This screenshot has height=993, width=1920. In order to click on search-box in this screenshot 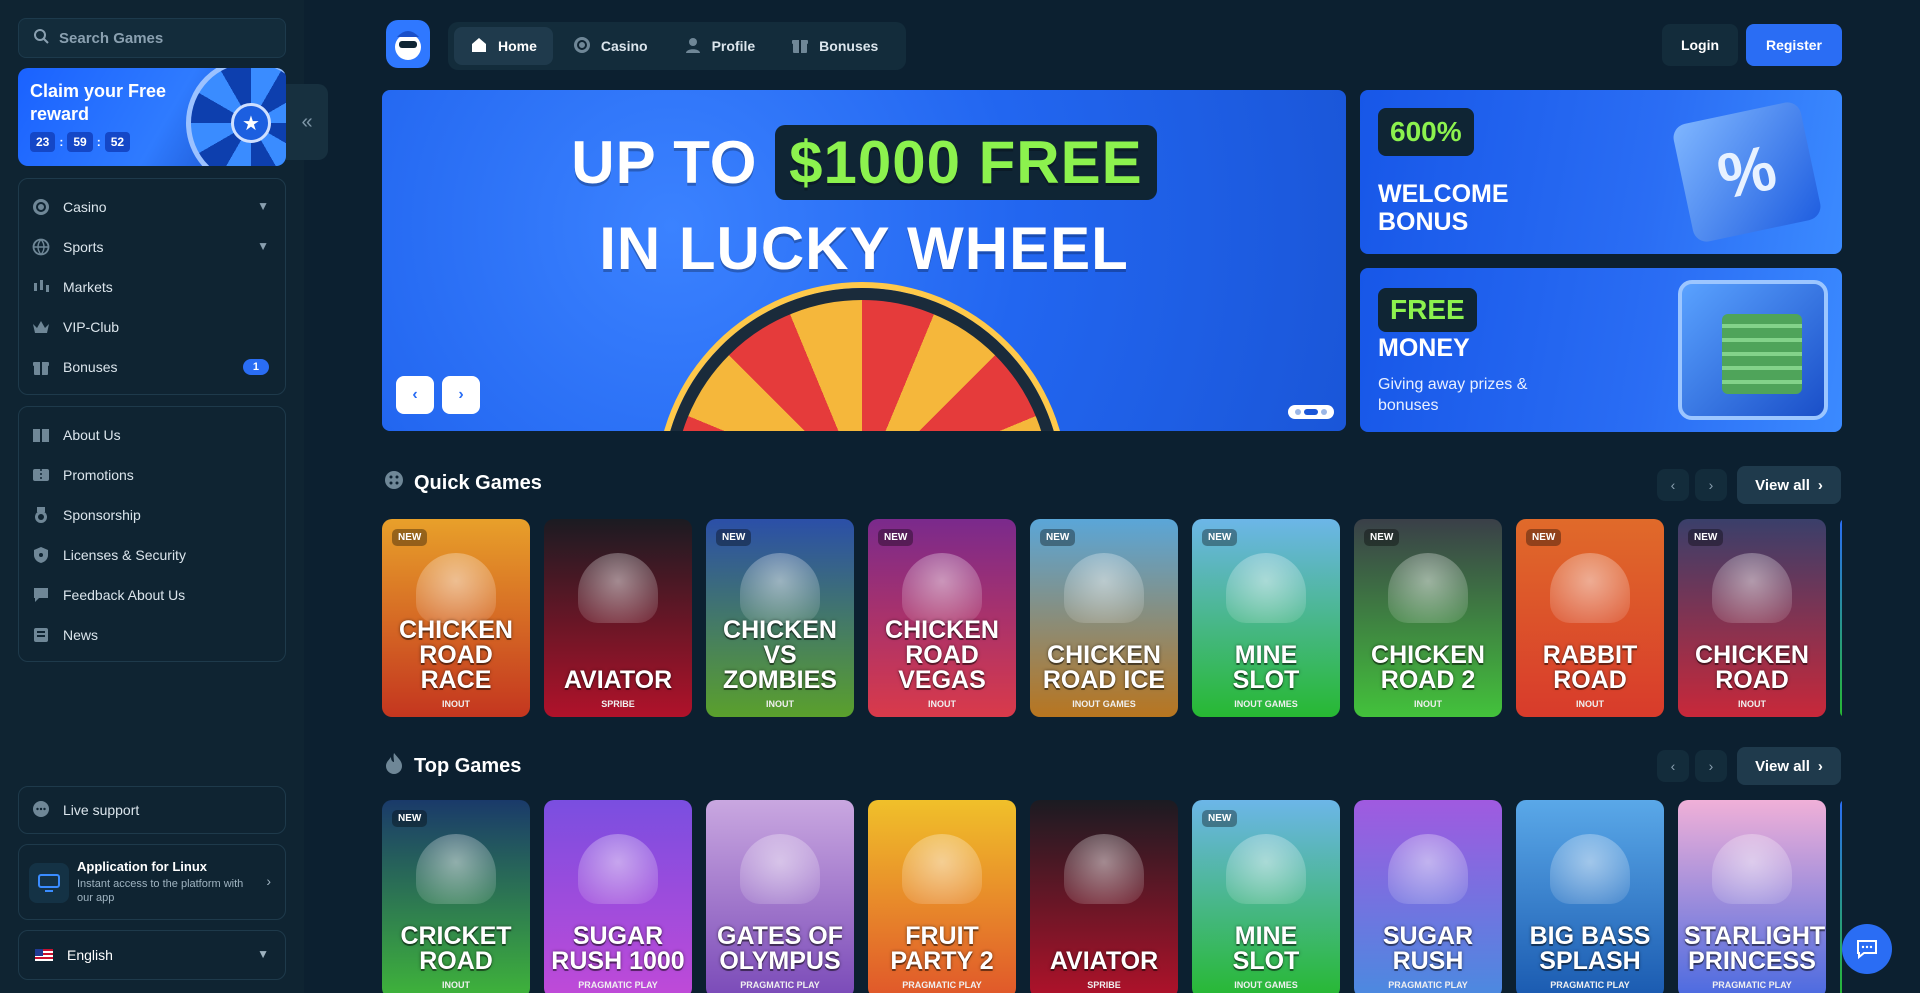, I will do `click(152, 38)`.